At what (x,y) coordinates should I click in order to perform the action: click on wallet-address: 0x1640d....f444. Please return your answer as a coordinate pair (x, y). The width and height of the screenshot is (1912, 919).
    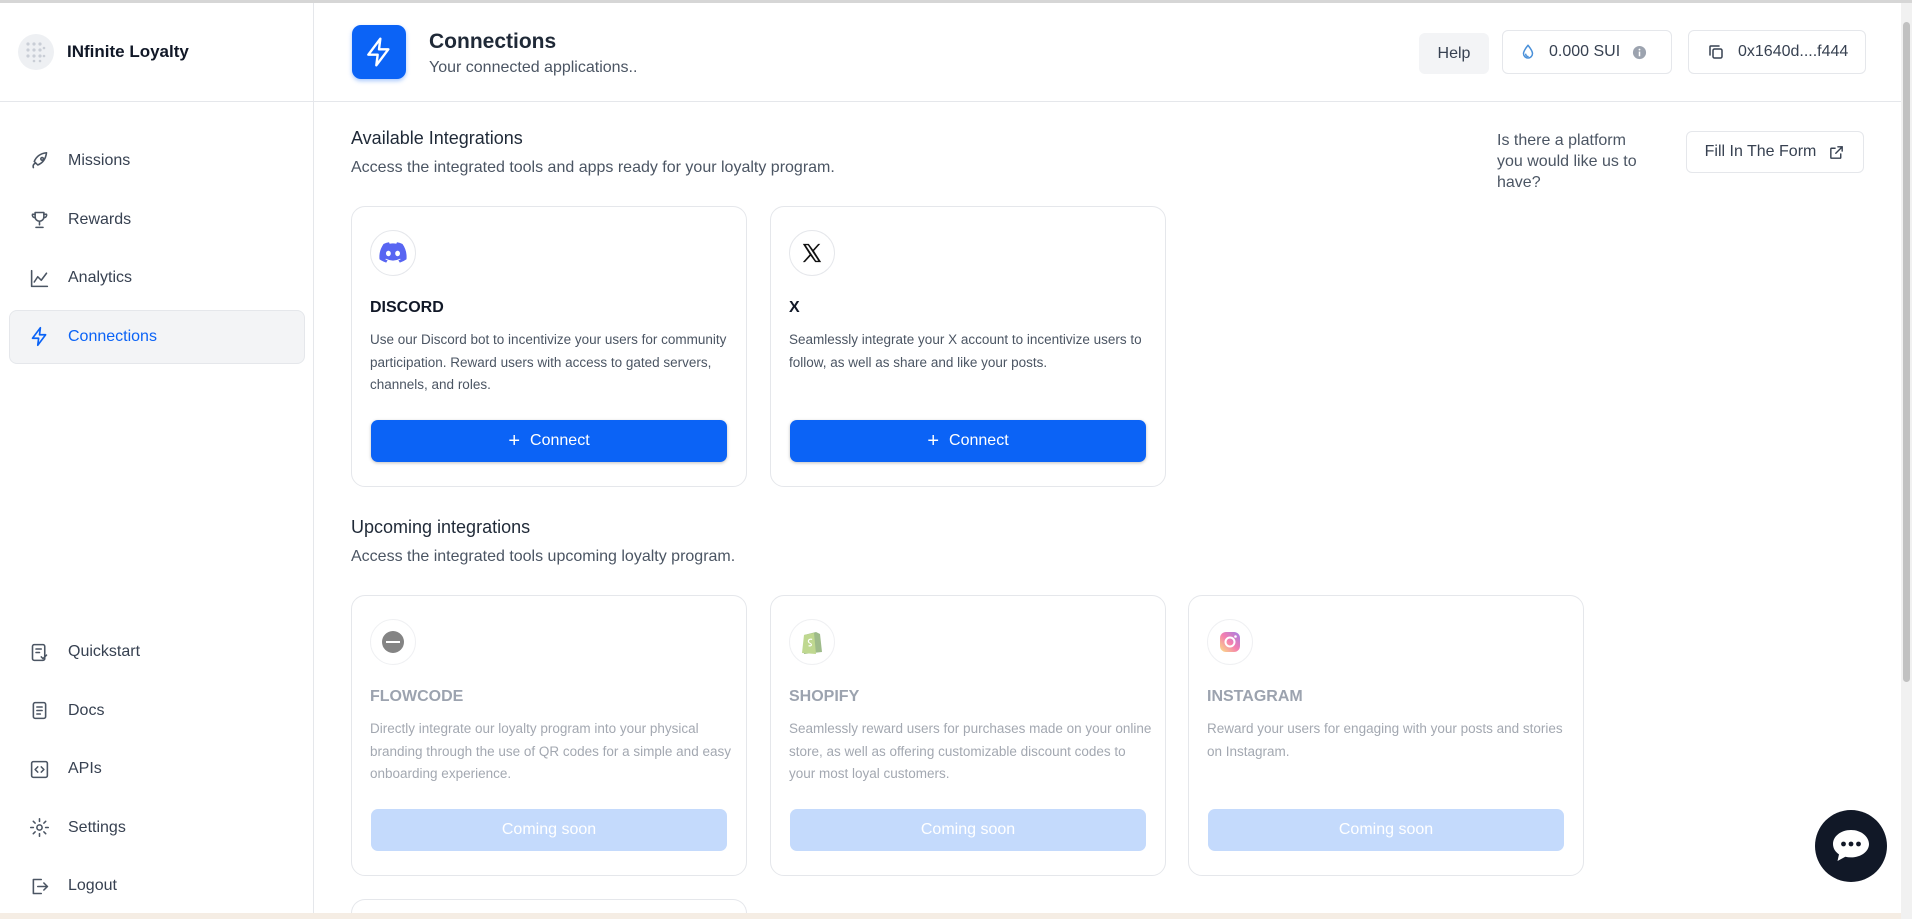
    Looking at the image, I should click on (1793, 51).